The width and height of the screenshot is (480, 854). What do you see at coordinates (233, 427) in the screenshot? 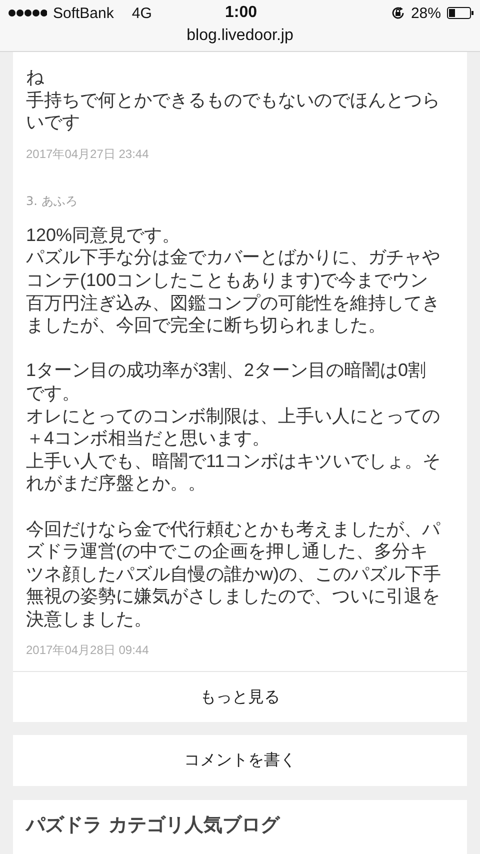
I see `comment-text: オレにとってのコンボ制限は、上手い人にとっての＋4コンボ相当だと思います。` at bounding box center [233, 427].